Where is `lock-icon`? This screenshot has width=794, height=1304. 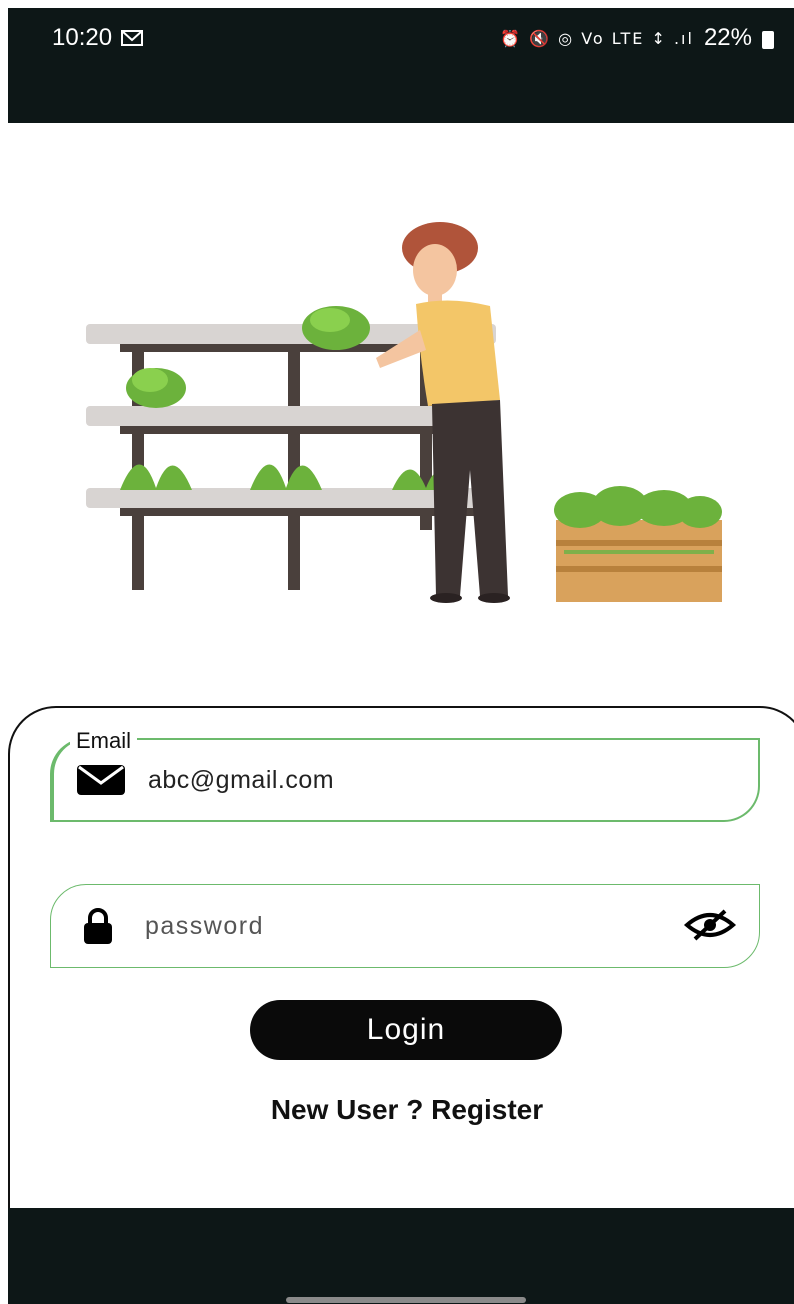 lock-icon is located at coordinates (98, 926).